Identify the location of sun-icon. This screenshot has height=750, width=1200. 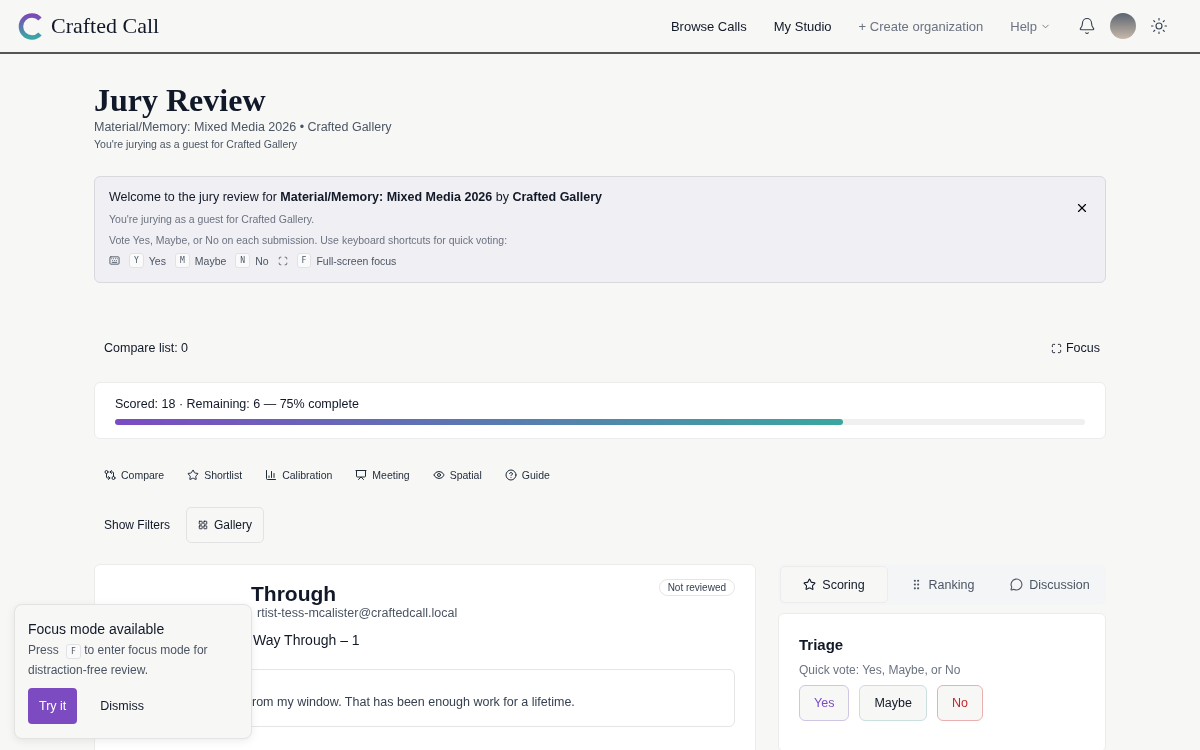
(1159, 26).